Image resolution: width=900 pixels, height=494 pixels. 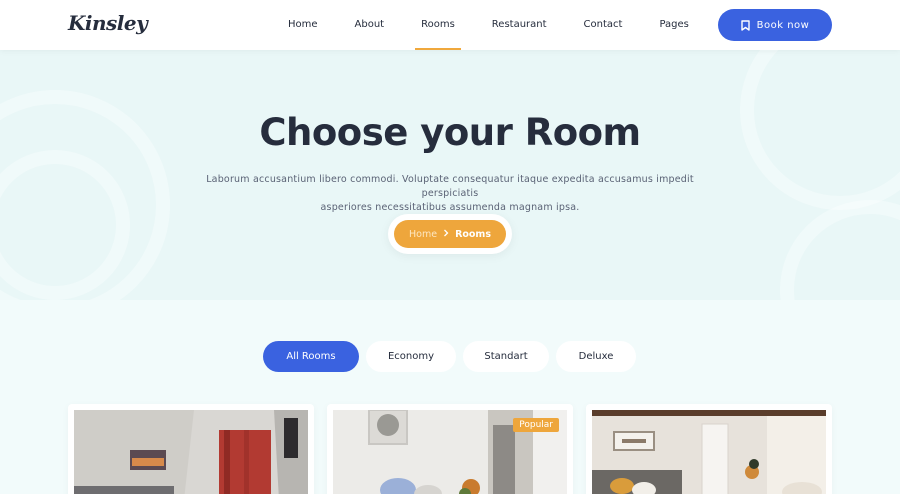 I want to click on filter-standart: Standart, so click(x=506, y=356).